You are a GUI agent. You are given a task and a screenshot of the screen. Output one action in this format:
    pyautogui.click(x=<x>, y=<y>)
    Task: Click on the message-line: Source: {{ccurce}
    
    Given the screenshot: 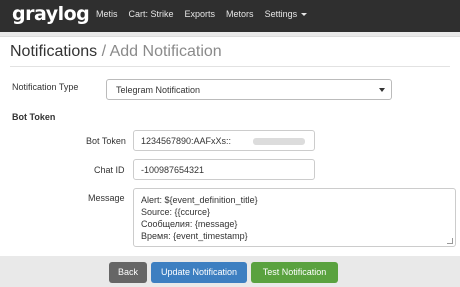 What is the action you would take?
    pyautogui.click(x=176, y=212)
    